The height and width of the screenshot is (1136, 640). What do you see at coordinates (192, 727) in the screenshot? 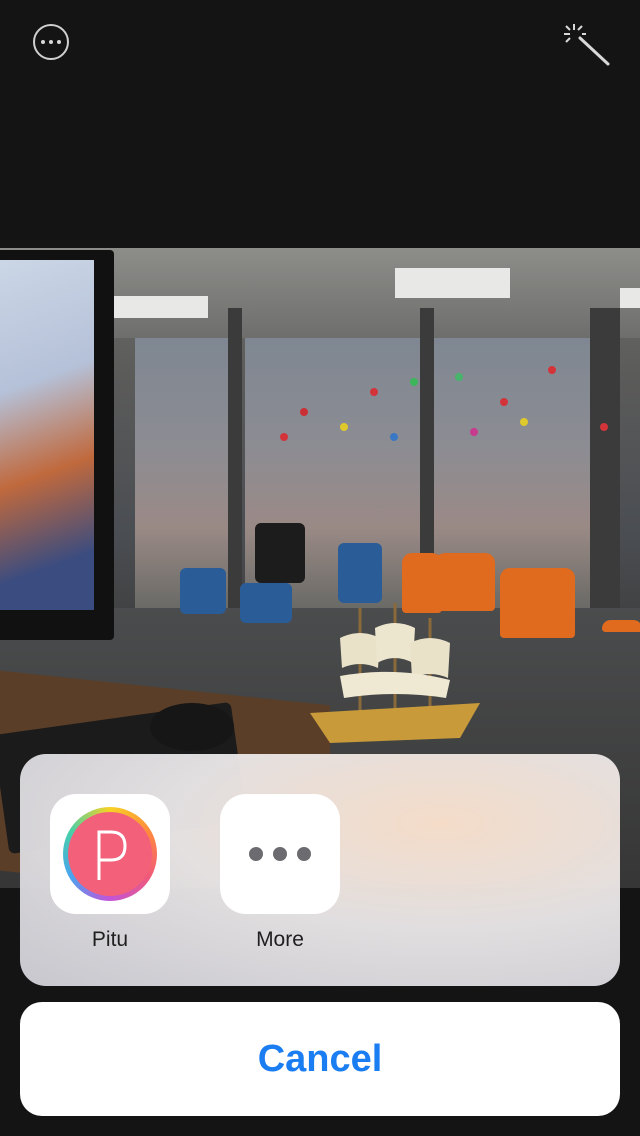
I see `mouse` at bounding box center [192, 727].